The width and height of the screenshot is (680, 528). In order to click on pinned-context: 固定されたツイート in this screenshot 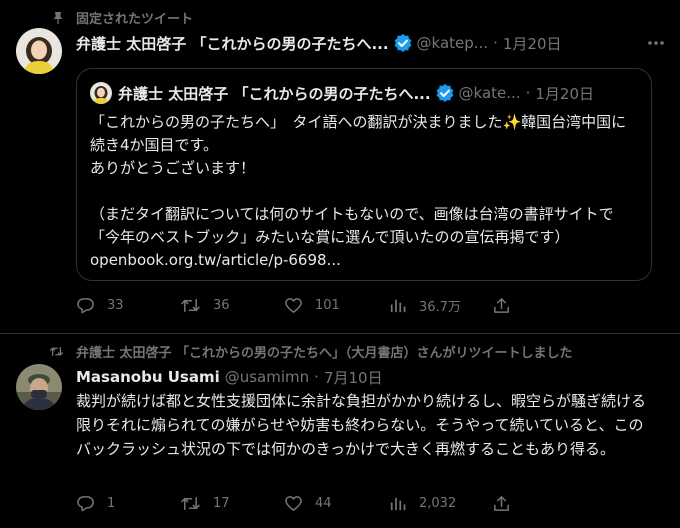, I will do `click(119, 17)`.